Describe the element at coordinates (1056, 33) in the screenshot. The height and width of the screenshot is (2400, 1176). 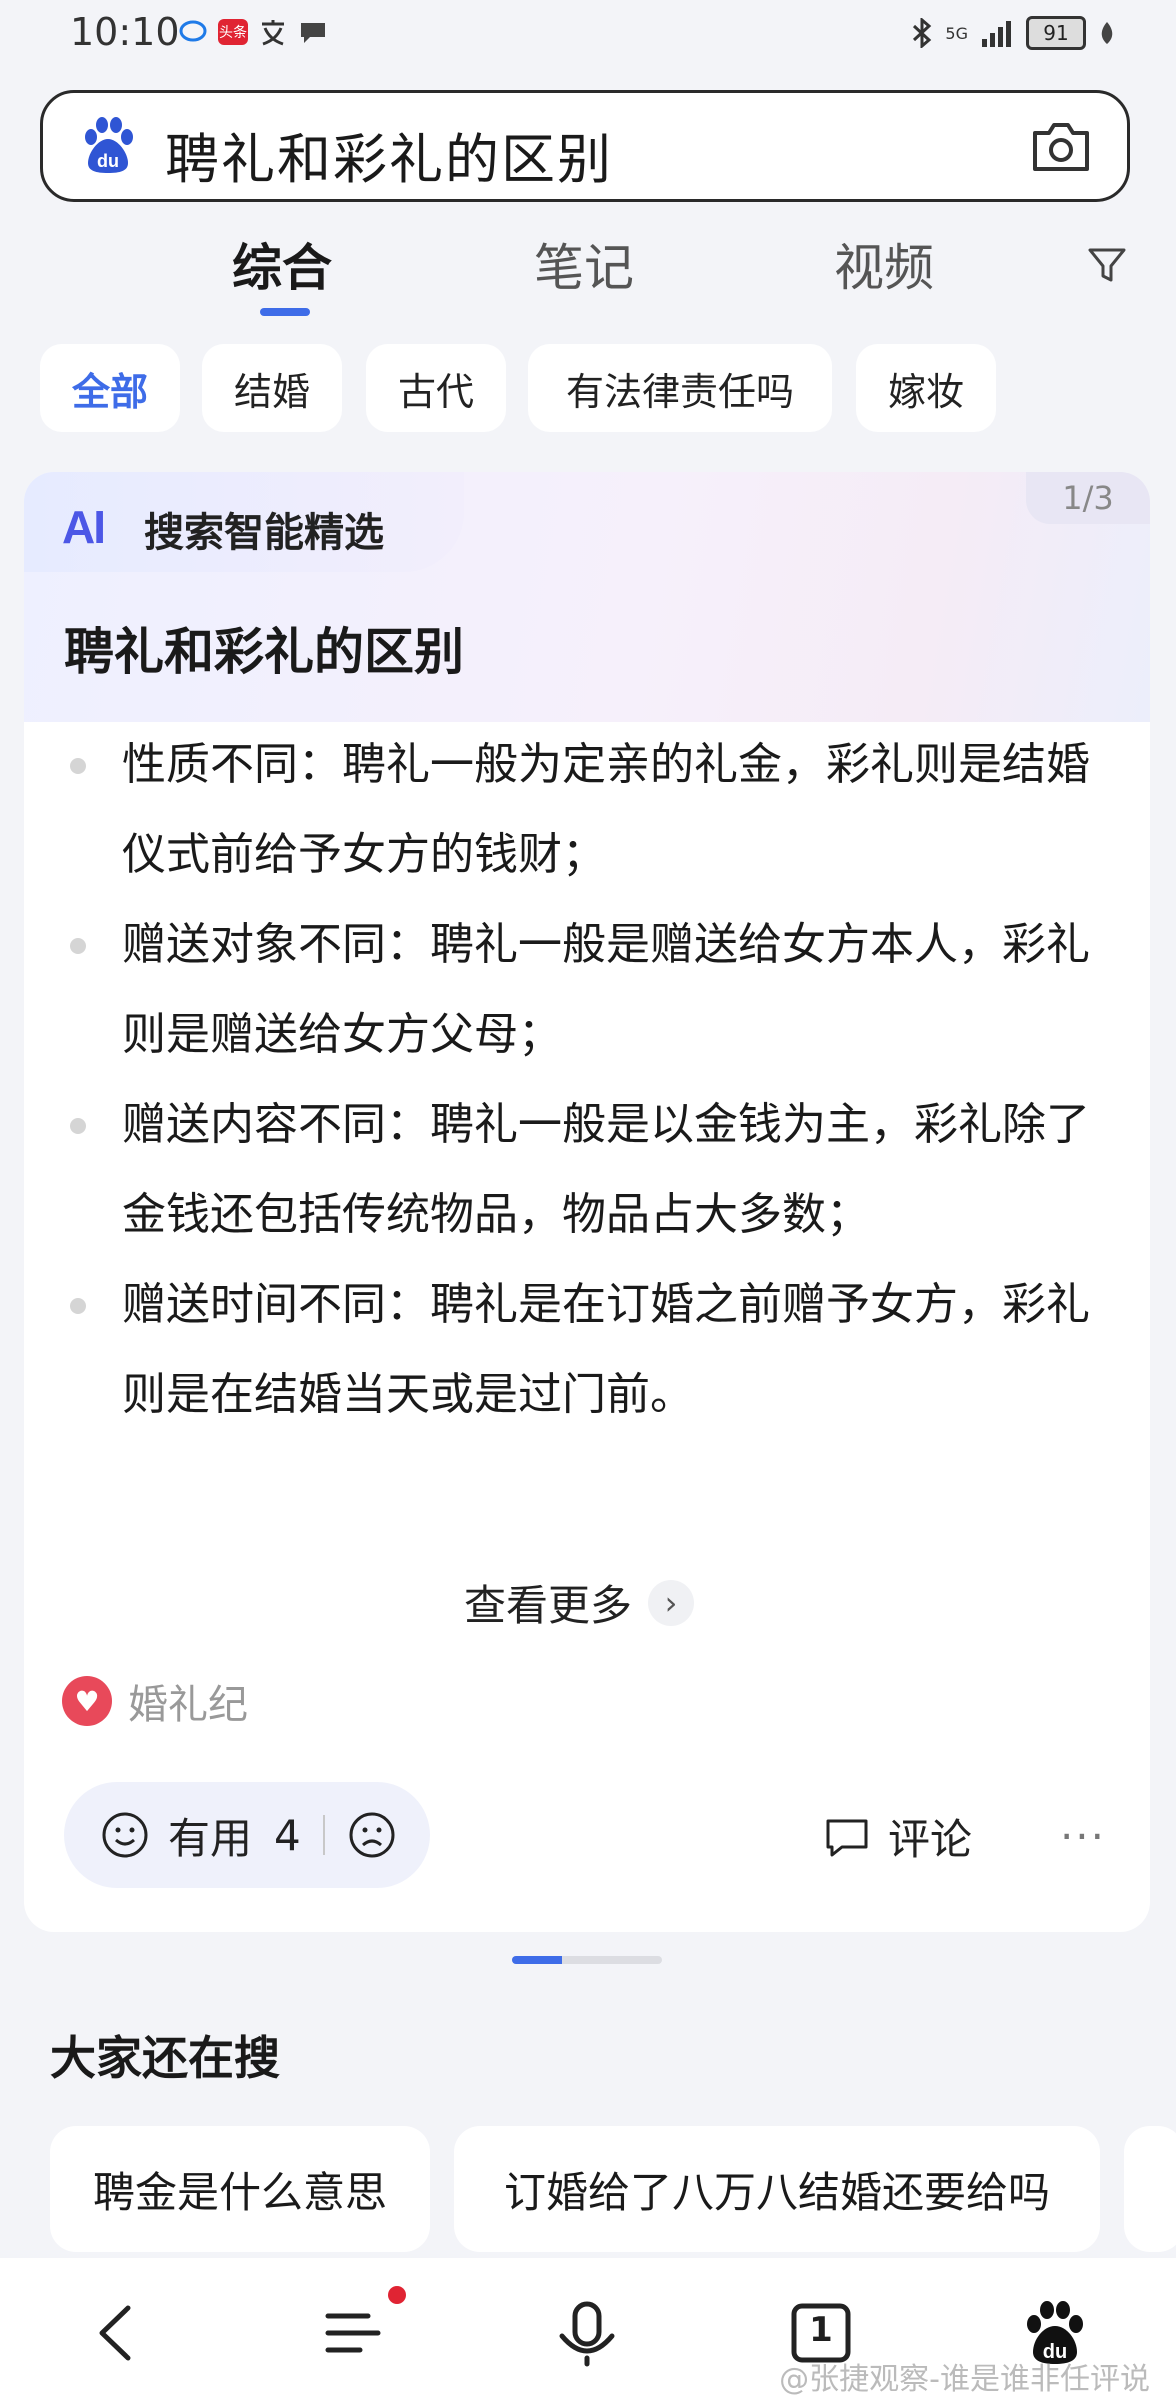
I see `battery-indicator: 91` at that location.